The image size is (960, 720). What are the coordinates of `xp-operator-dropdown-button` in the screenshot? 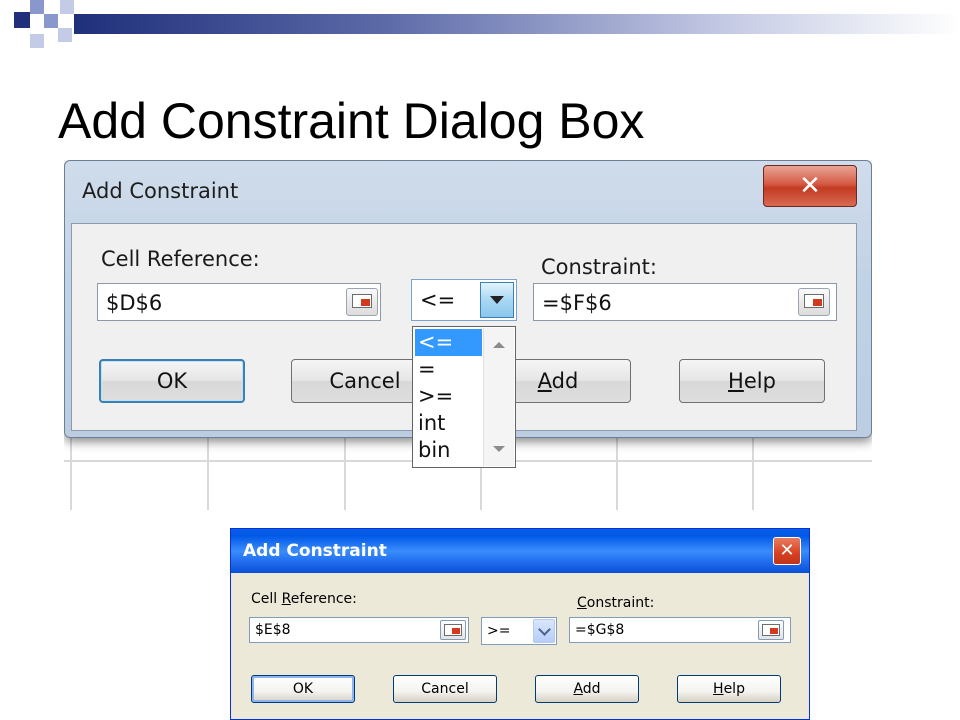 It's located at (544, 631).